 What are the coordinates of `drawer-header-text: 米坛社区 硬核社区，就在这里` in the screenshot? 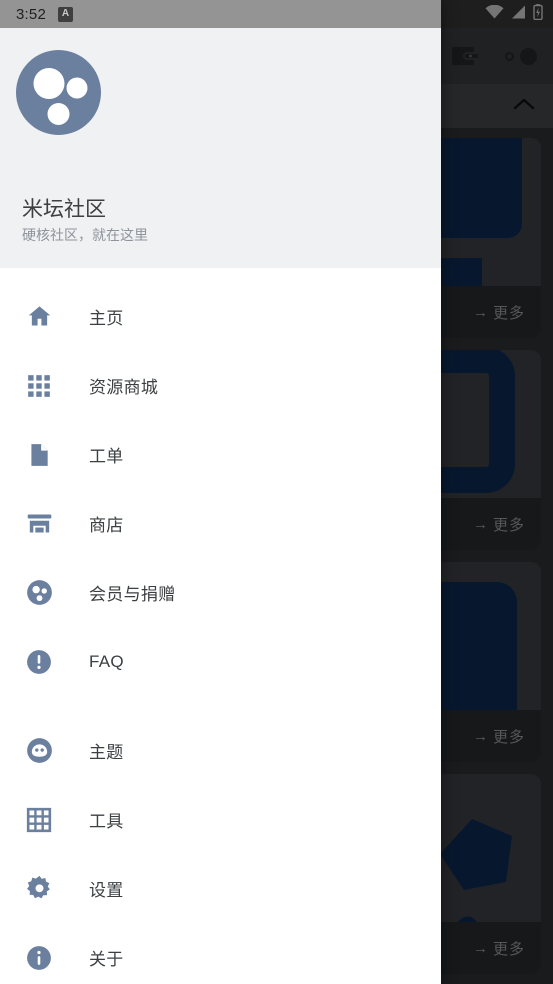 It's located at (85, 221).